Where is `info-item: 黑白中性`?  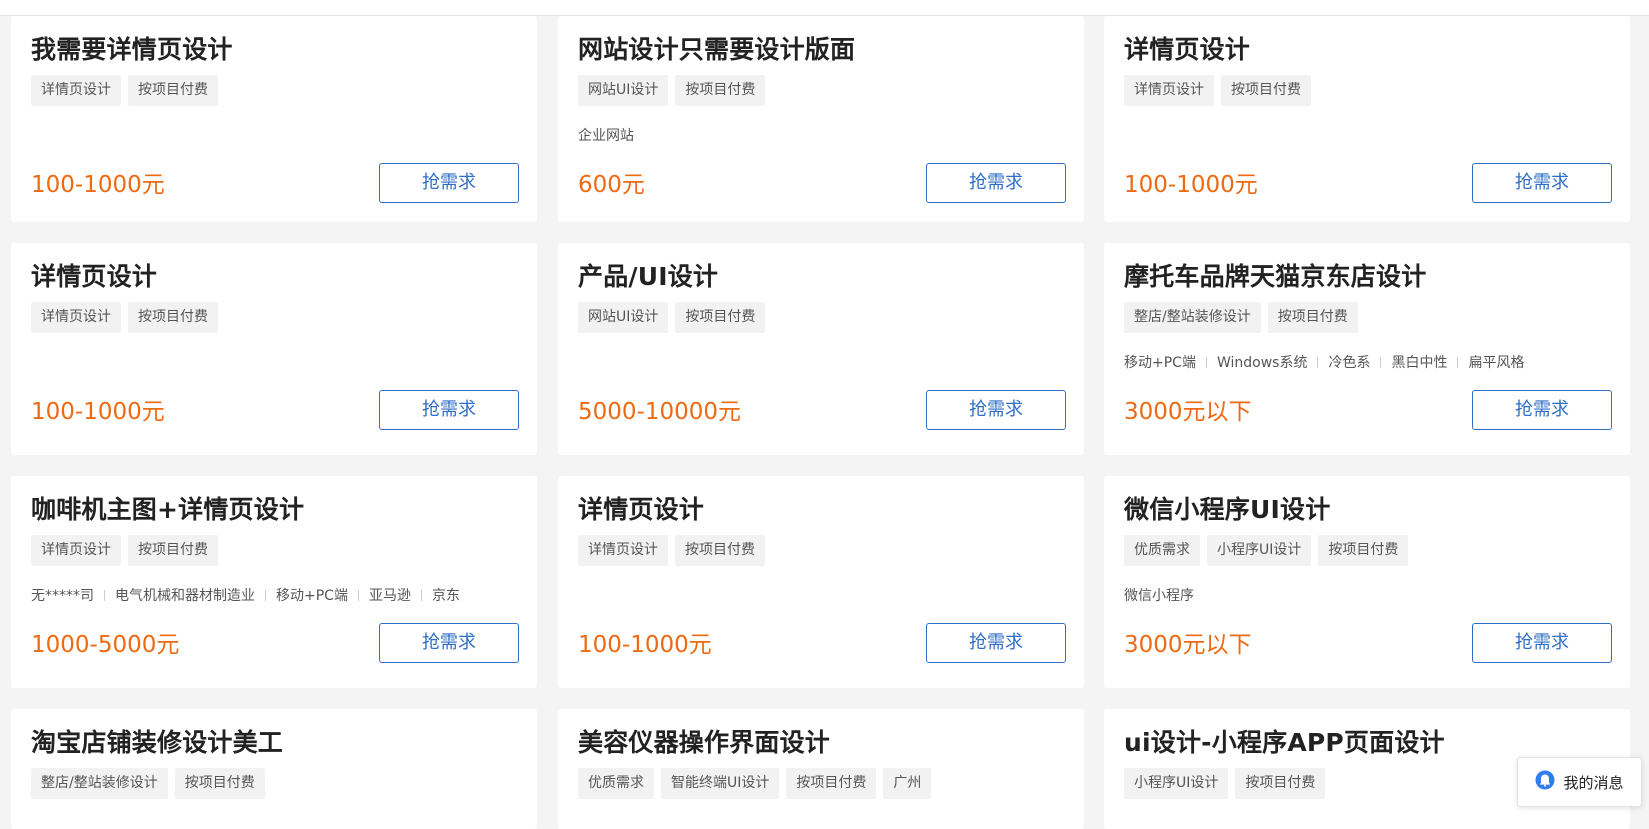 info-item: 黑白中性 is located at coordinates (1419, 363).